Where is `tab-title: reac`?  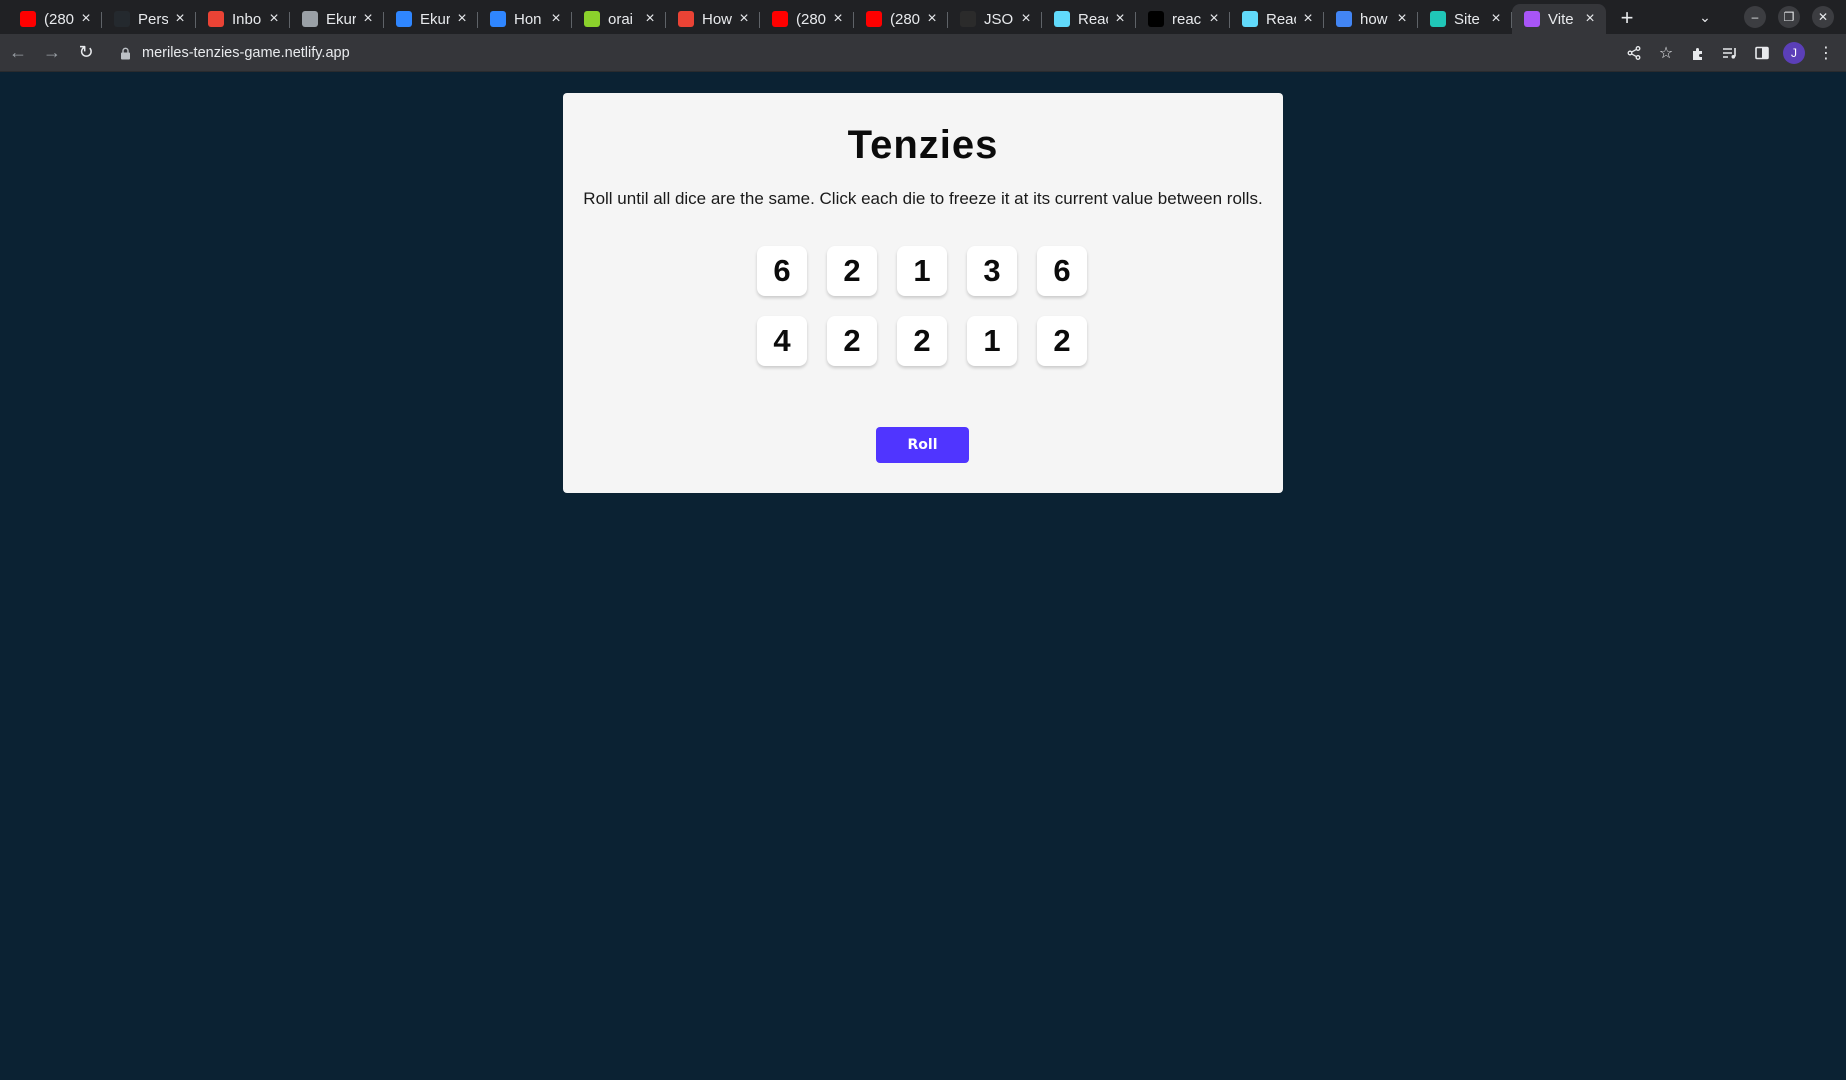 tab-title: reac is located at coordinates (1187, 19).